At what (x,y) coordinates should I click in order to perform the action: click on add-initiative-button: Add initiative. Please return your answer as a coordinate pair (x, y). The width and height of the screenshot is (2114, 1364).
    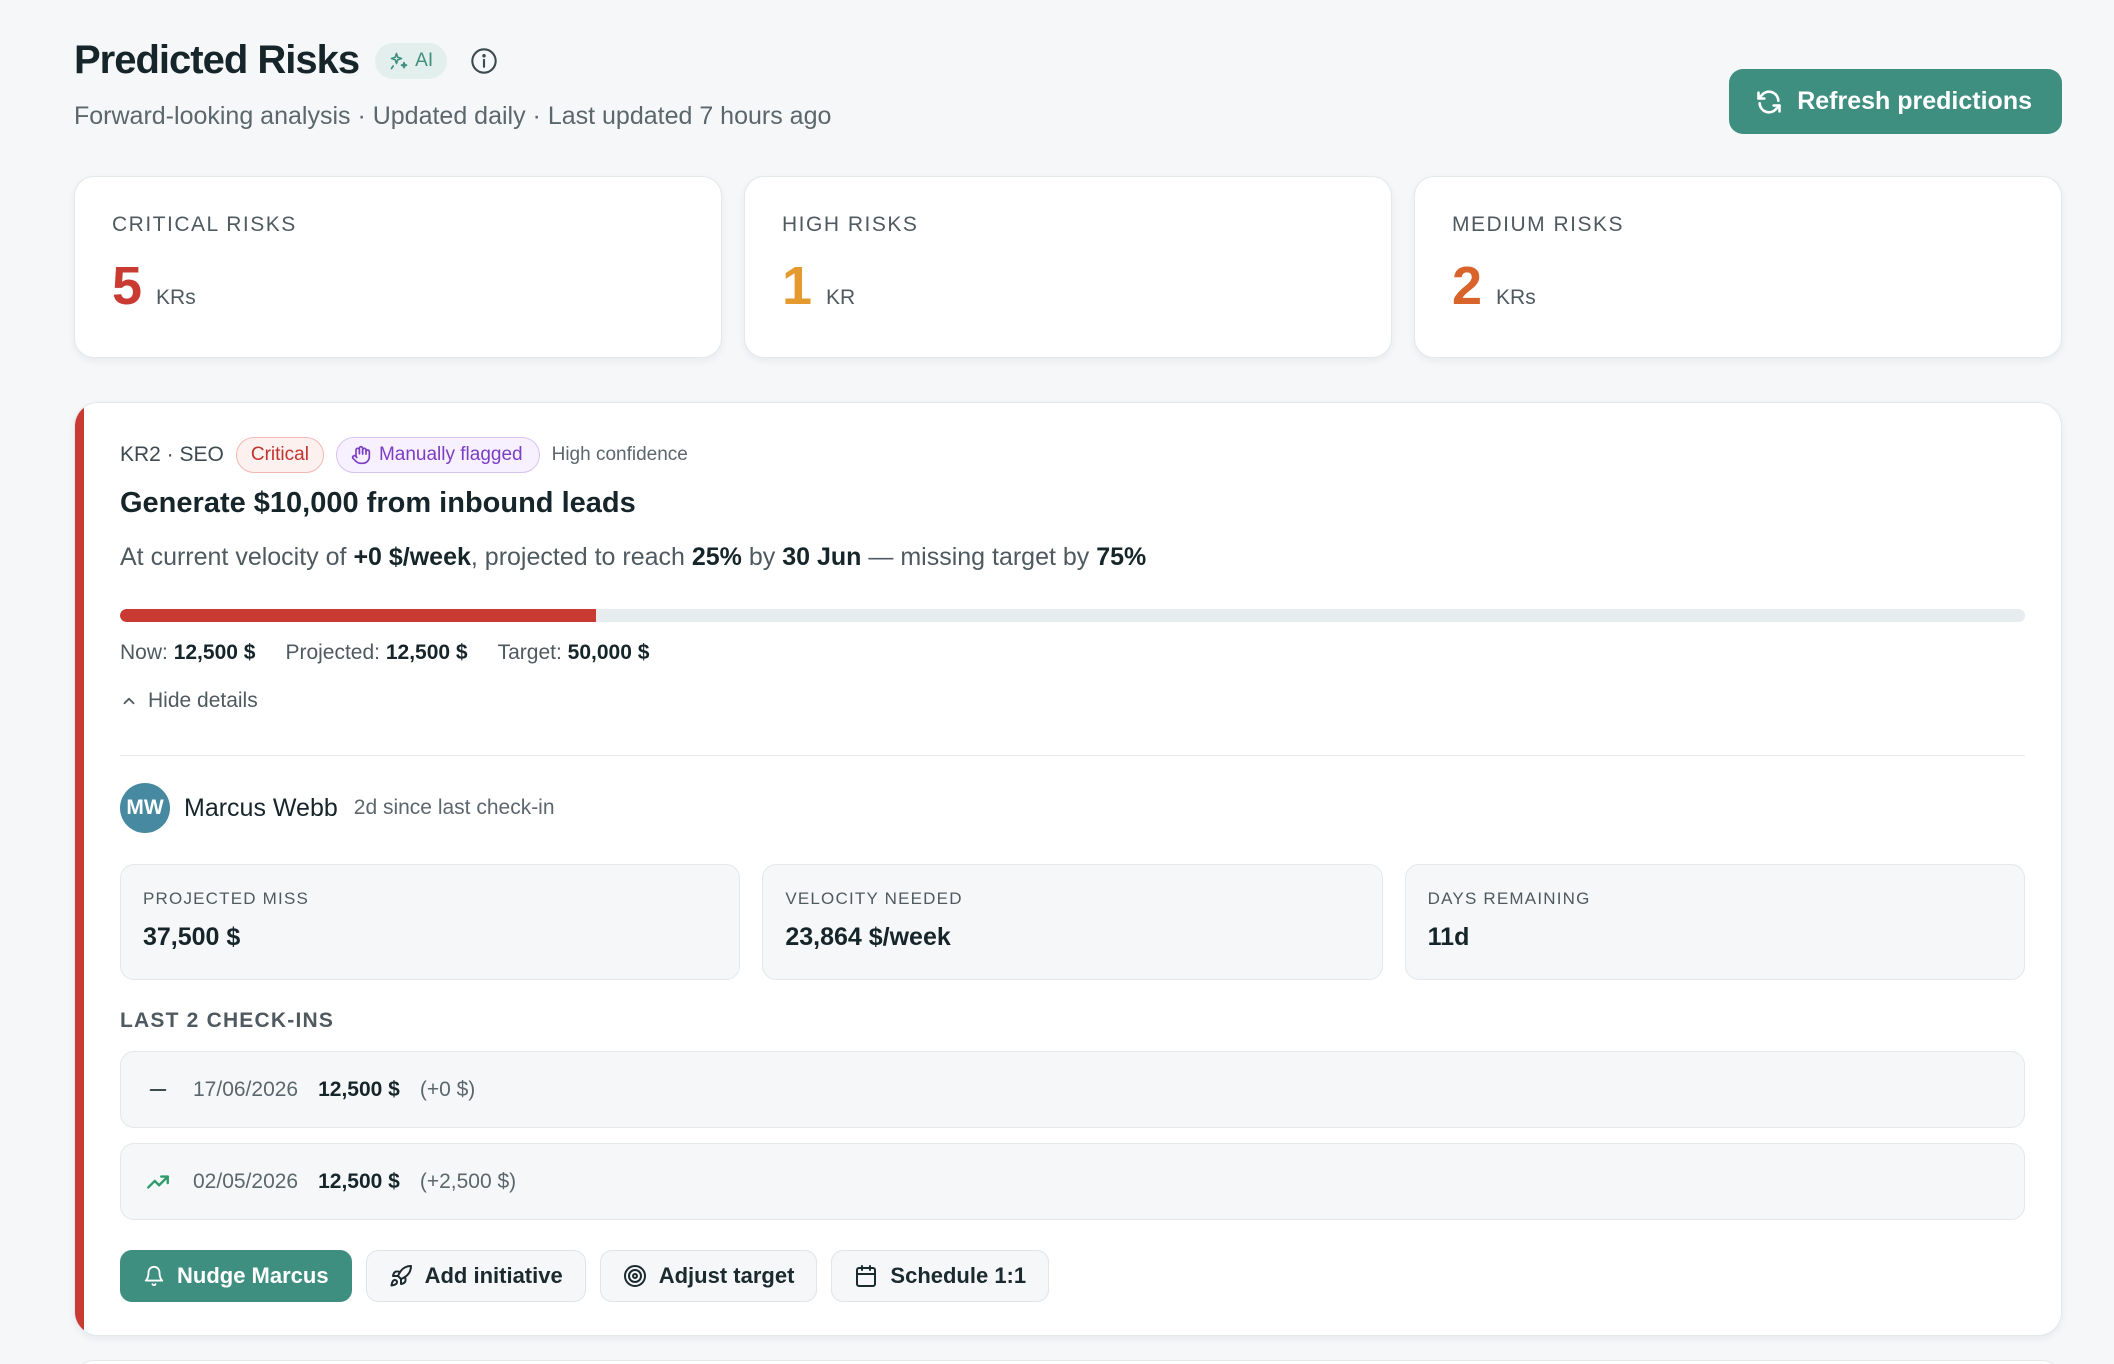
    Looking at the image, I should click on (475, 1276).